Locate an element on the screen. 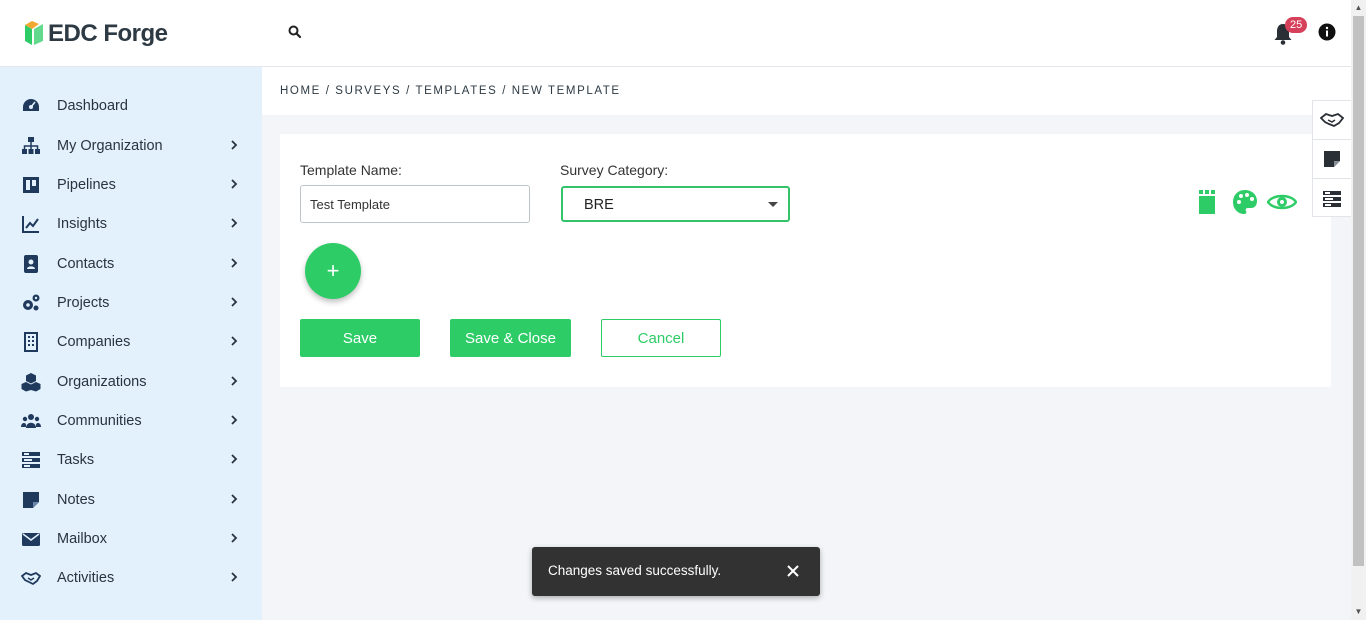 The height and width of the screenshot is (620, 1366). quick-activities-button is located at coordinates (1332, 120).